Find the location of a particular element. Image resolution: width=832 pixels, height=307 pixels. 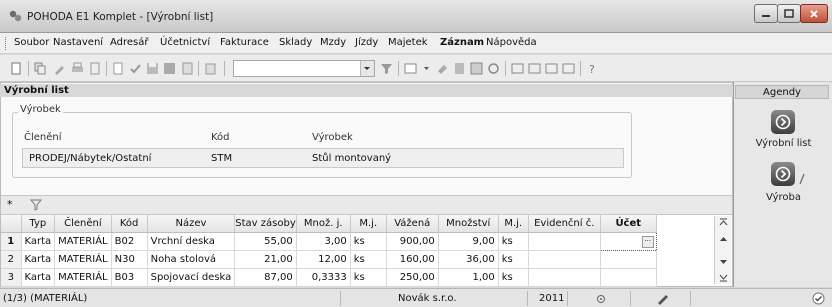

col-header-mj: M.j. is located at coordinates (368, 224).